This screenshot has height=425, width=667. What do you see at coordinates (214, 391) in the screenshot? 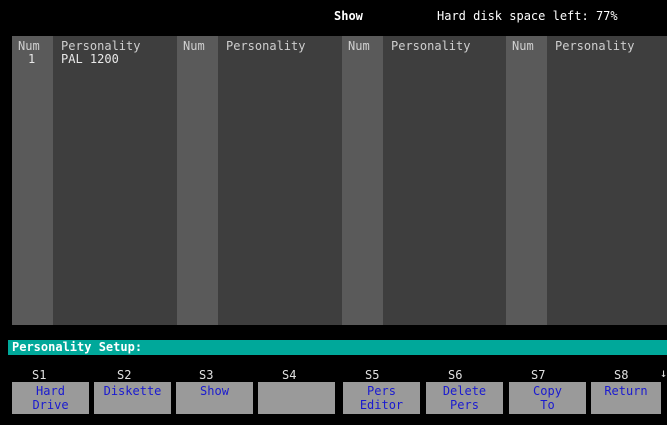
I see `show-button-label: Show` at bounding box center [214, 391].